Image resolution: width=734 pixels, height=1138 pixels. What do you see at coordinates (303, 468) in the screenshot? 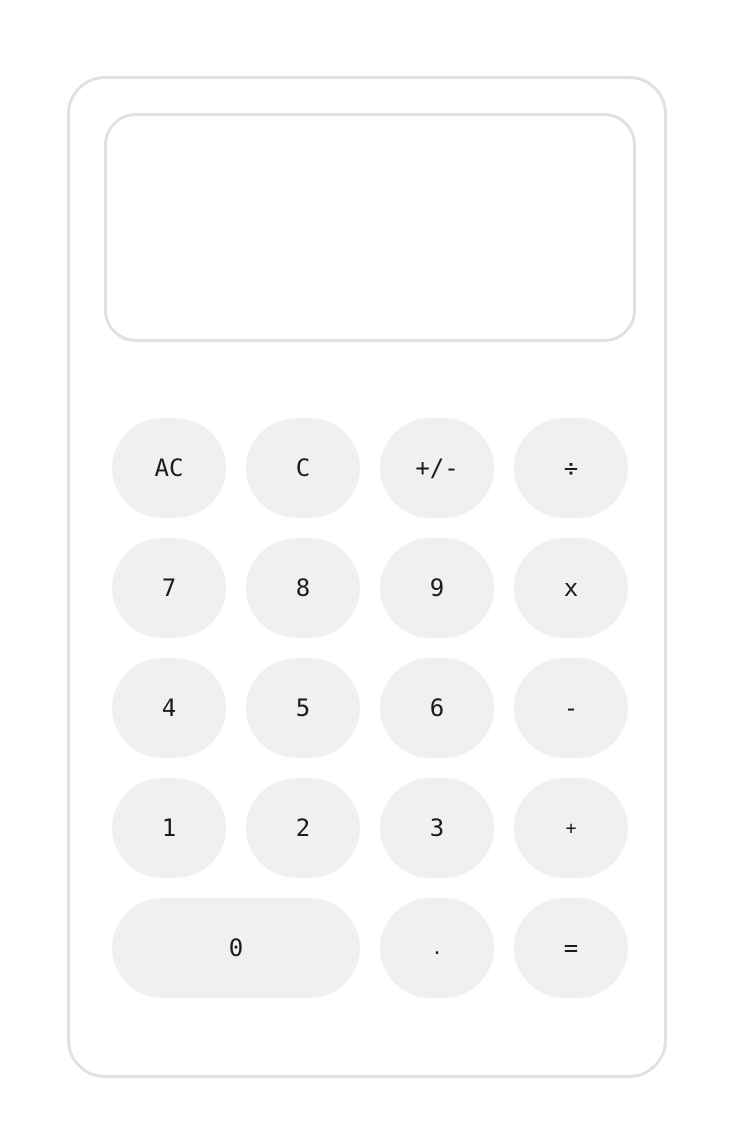
I see `clear-button: C` at bounding box center [303, 468].